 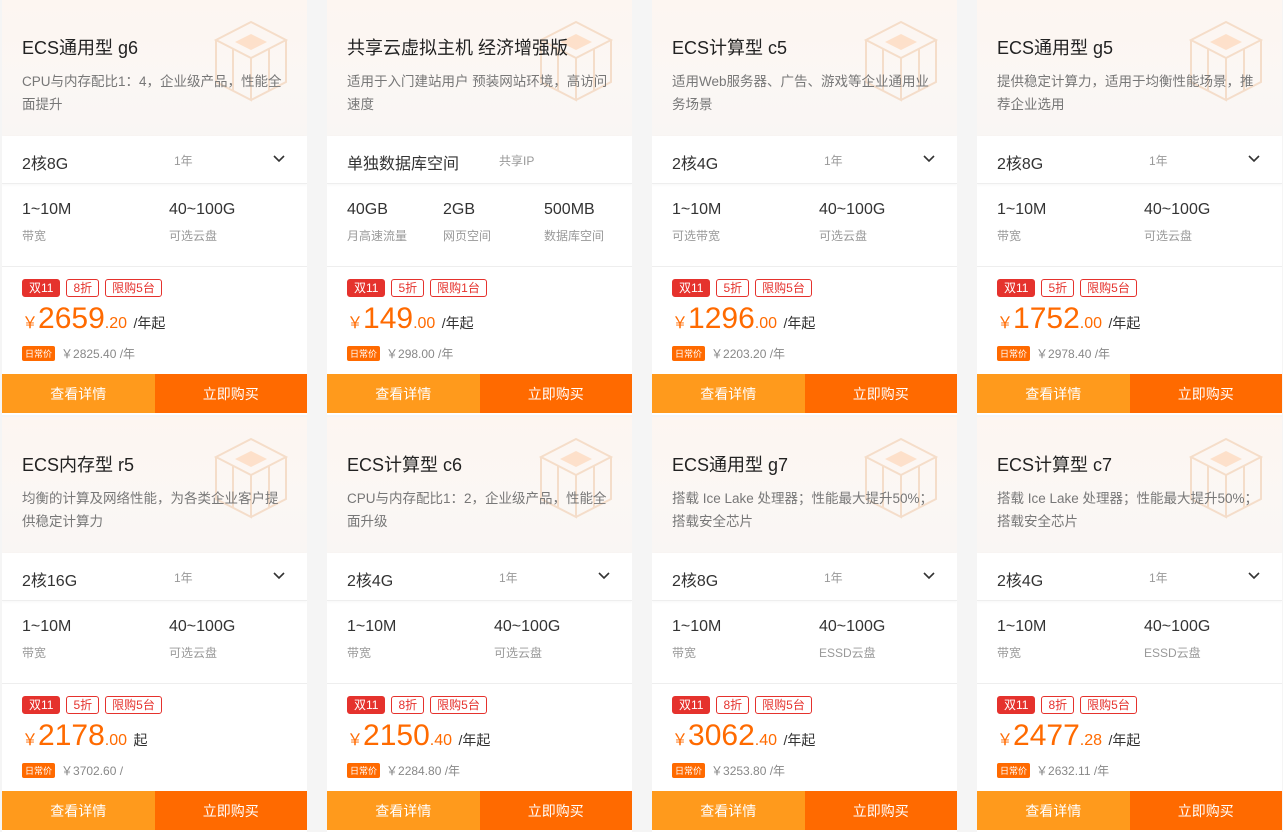 I want to click on spec-selector: 2核16G 1年, so click(x=154, y=577).